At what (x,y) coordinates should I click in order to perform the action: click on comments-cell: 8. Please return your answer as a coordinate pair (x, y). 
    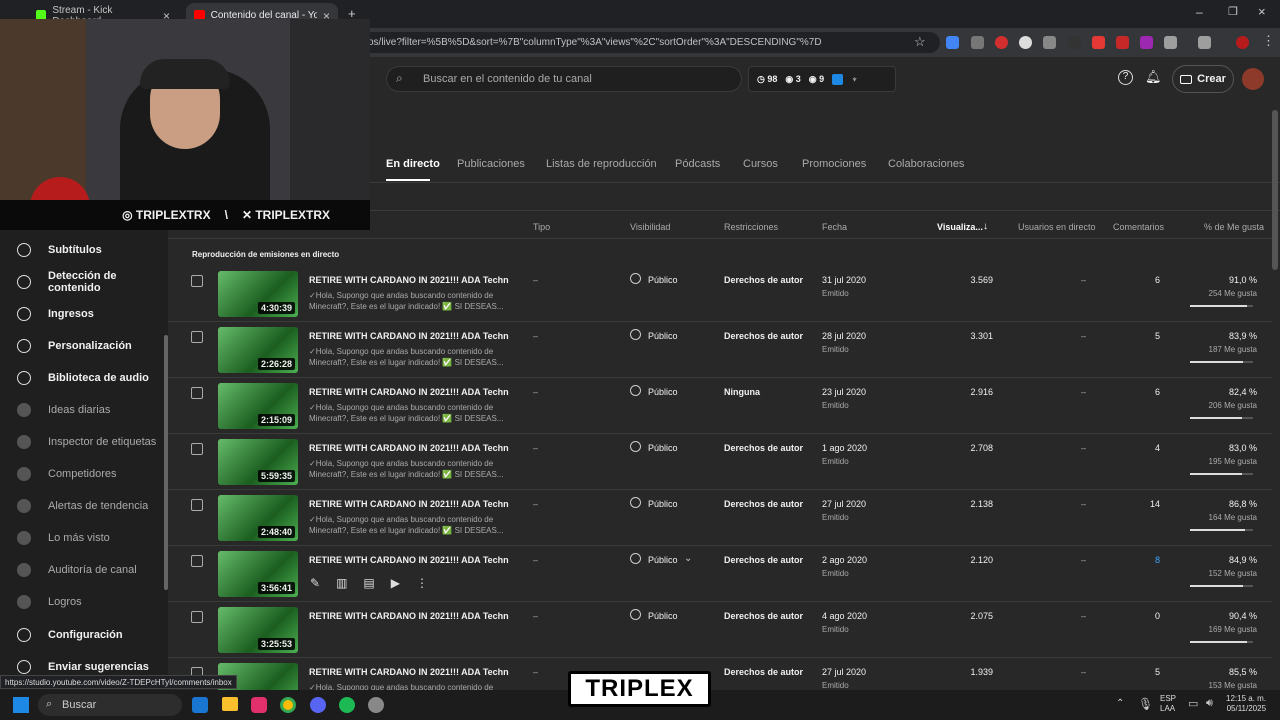
    Looking at the image, I should click on (1154, 560).